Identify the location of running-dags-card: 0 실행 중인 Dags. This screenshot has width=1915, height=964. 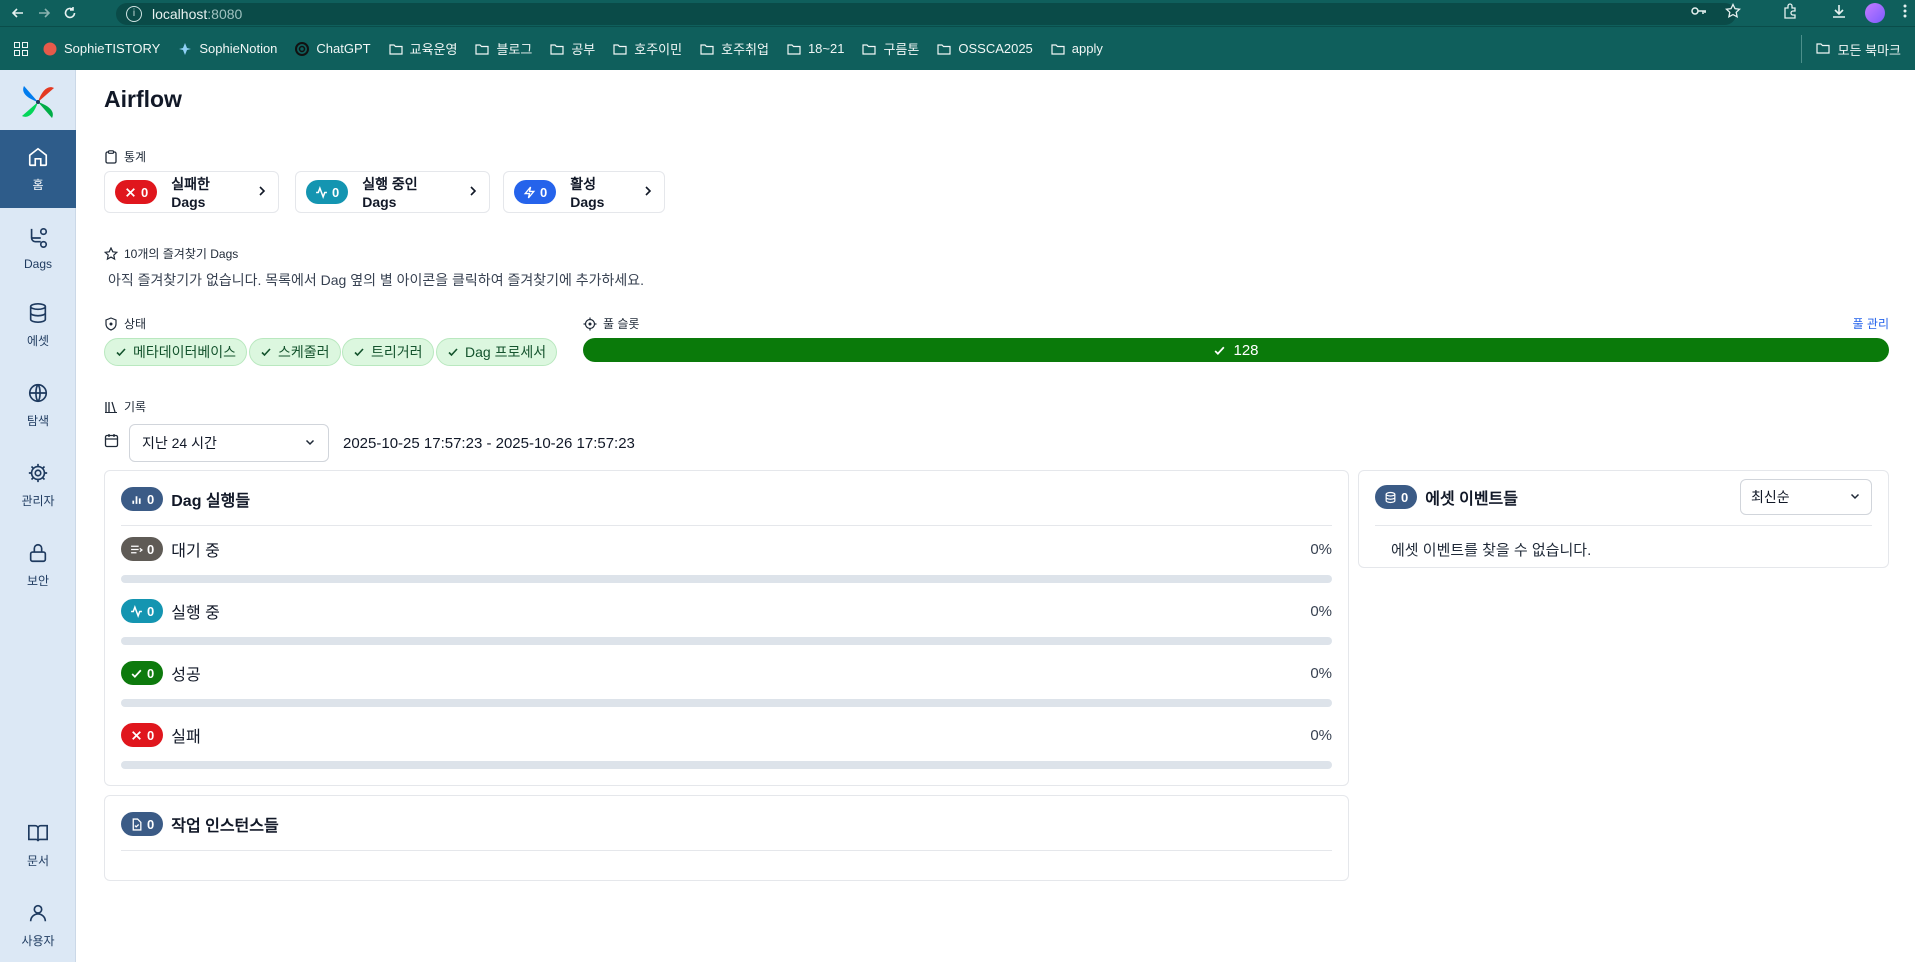
(392, 192).